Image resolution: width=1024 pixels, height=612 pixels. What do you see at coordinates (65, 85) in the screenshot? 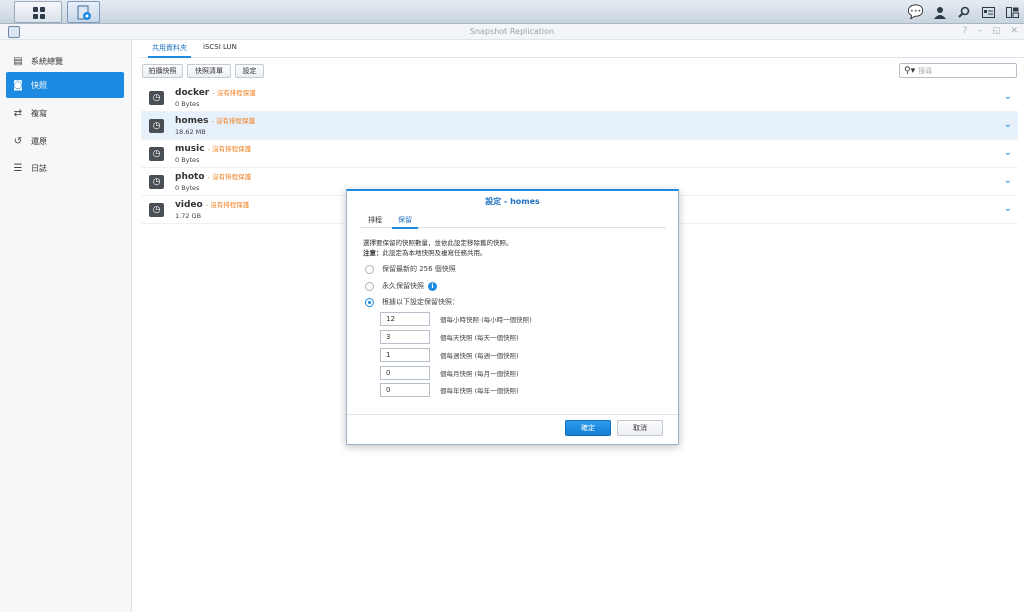
I see `sidebar-item-snapshots: ◙ 快照` at bounding box center [65, 85].